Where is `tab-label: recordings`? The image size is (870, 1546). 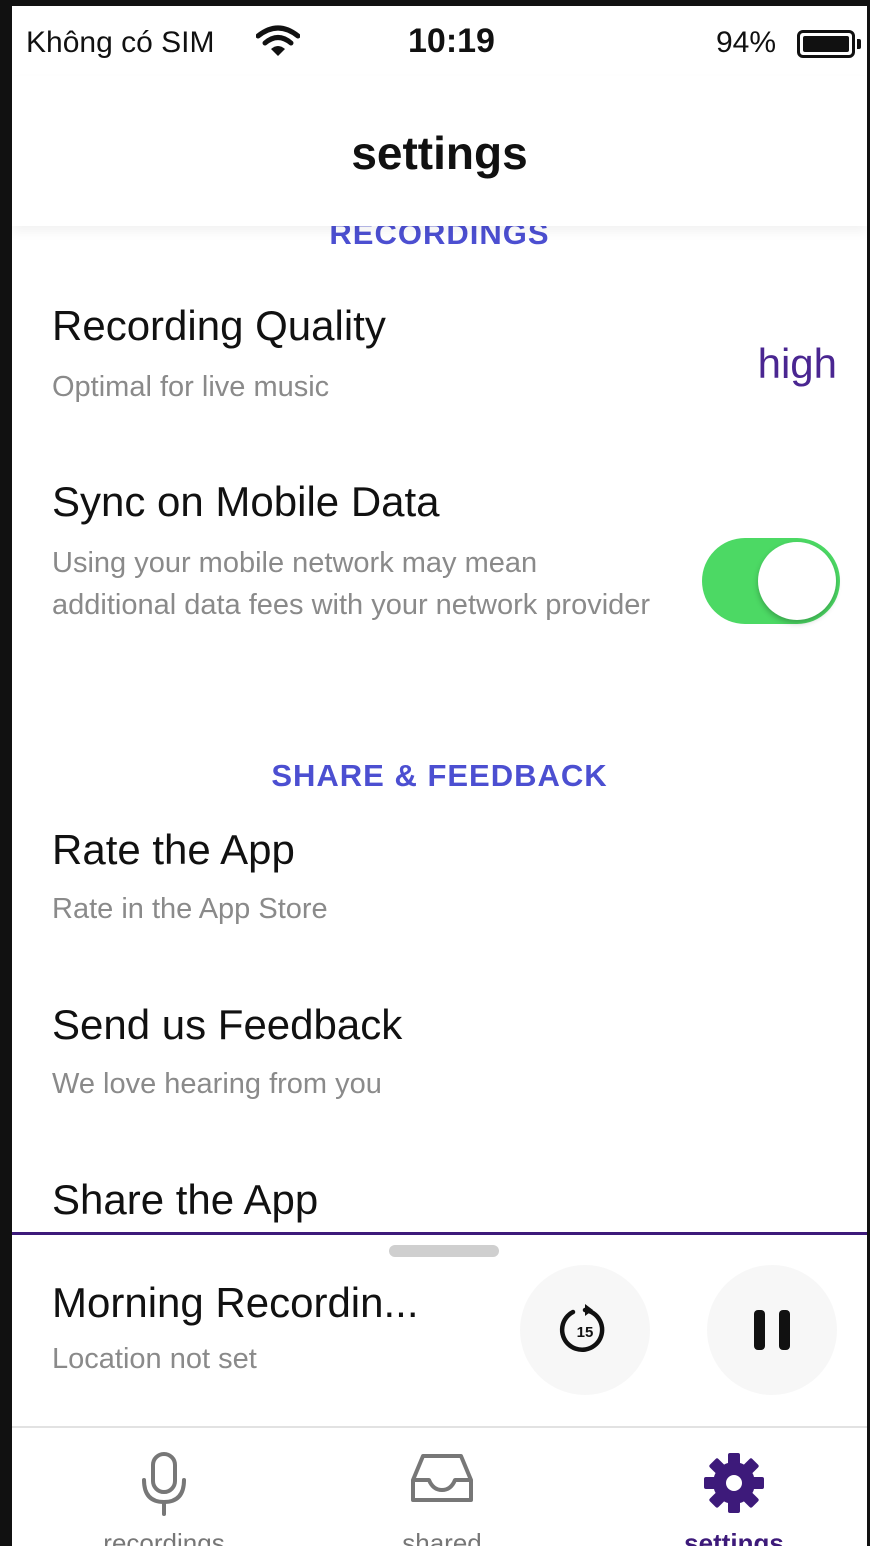 tab-label: recordings is located at coordinates (164, 1537).